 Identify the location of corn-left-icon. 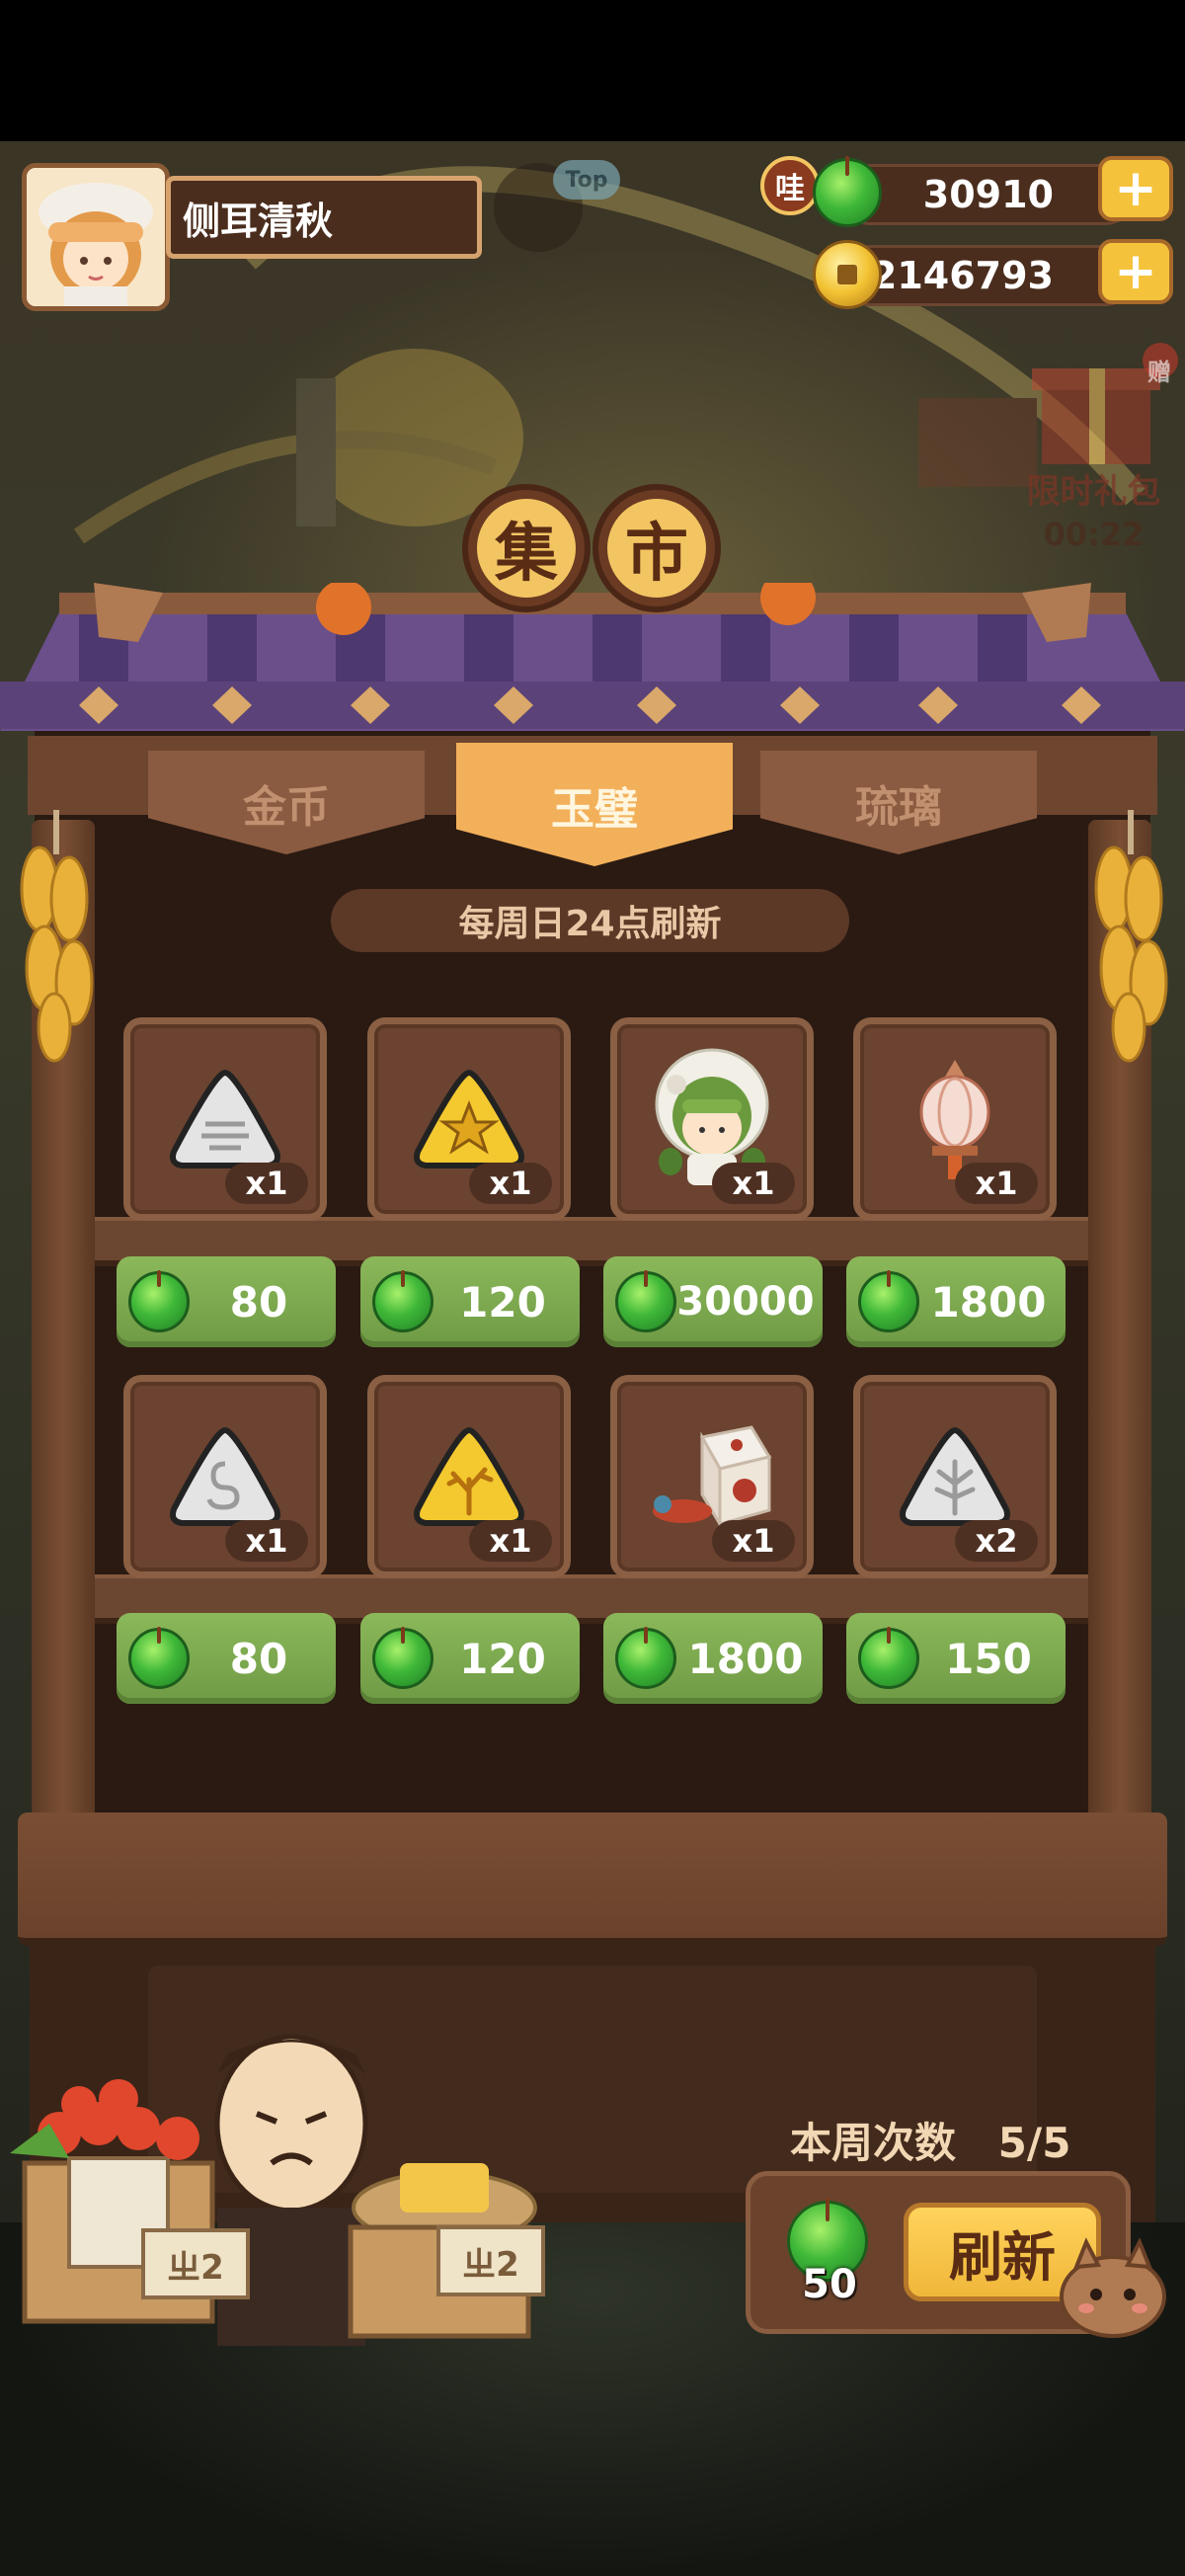
(57, 936).